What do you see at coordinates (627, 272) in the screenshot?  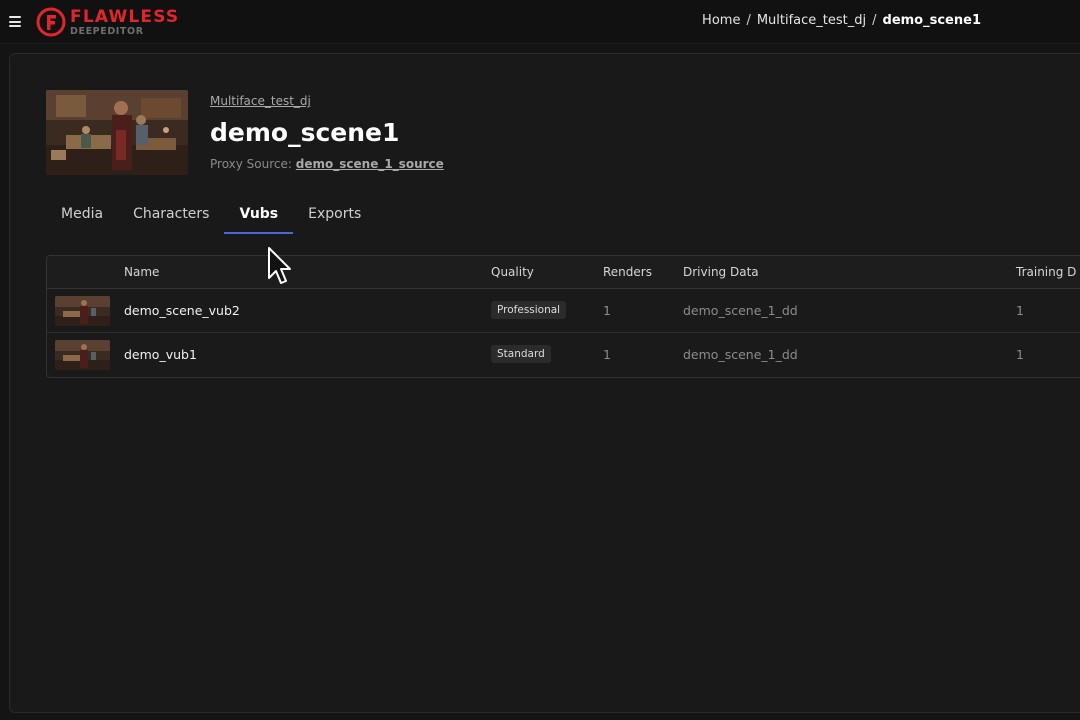 I see `column-header-renders: Renders` at bounding box center [627, 272].